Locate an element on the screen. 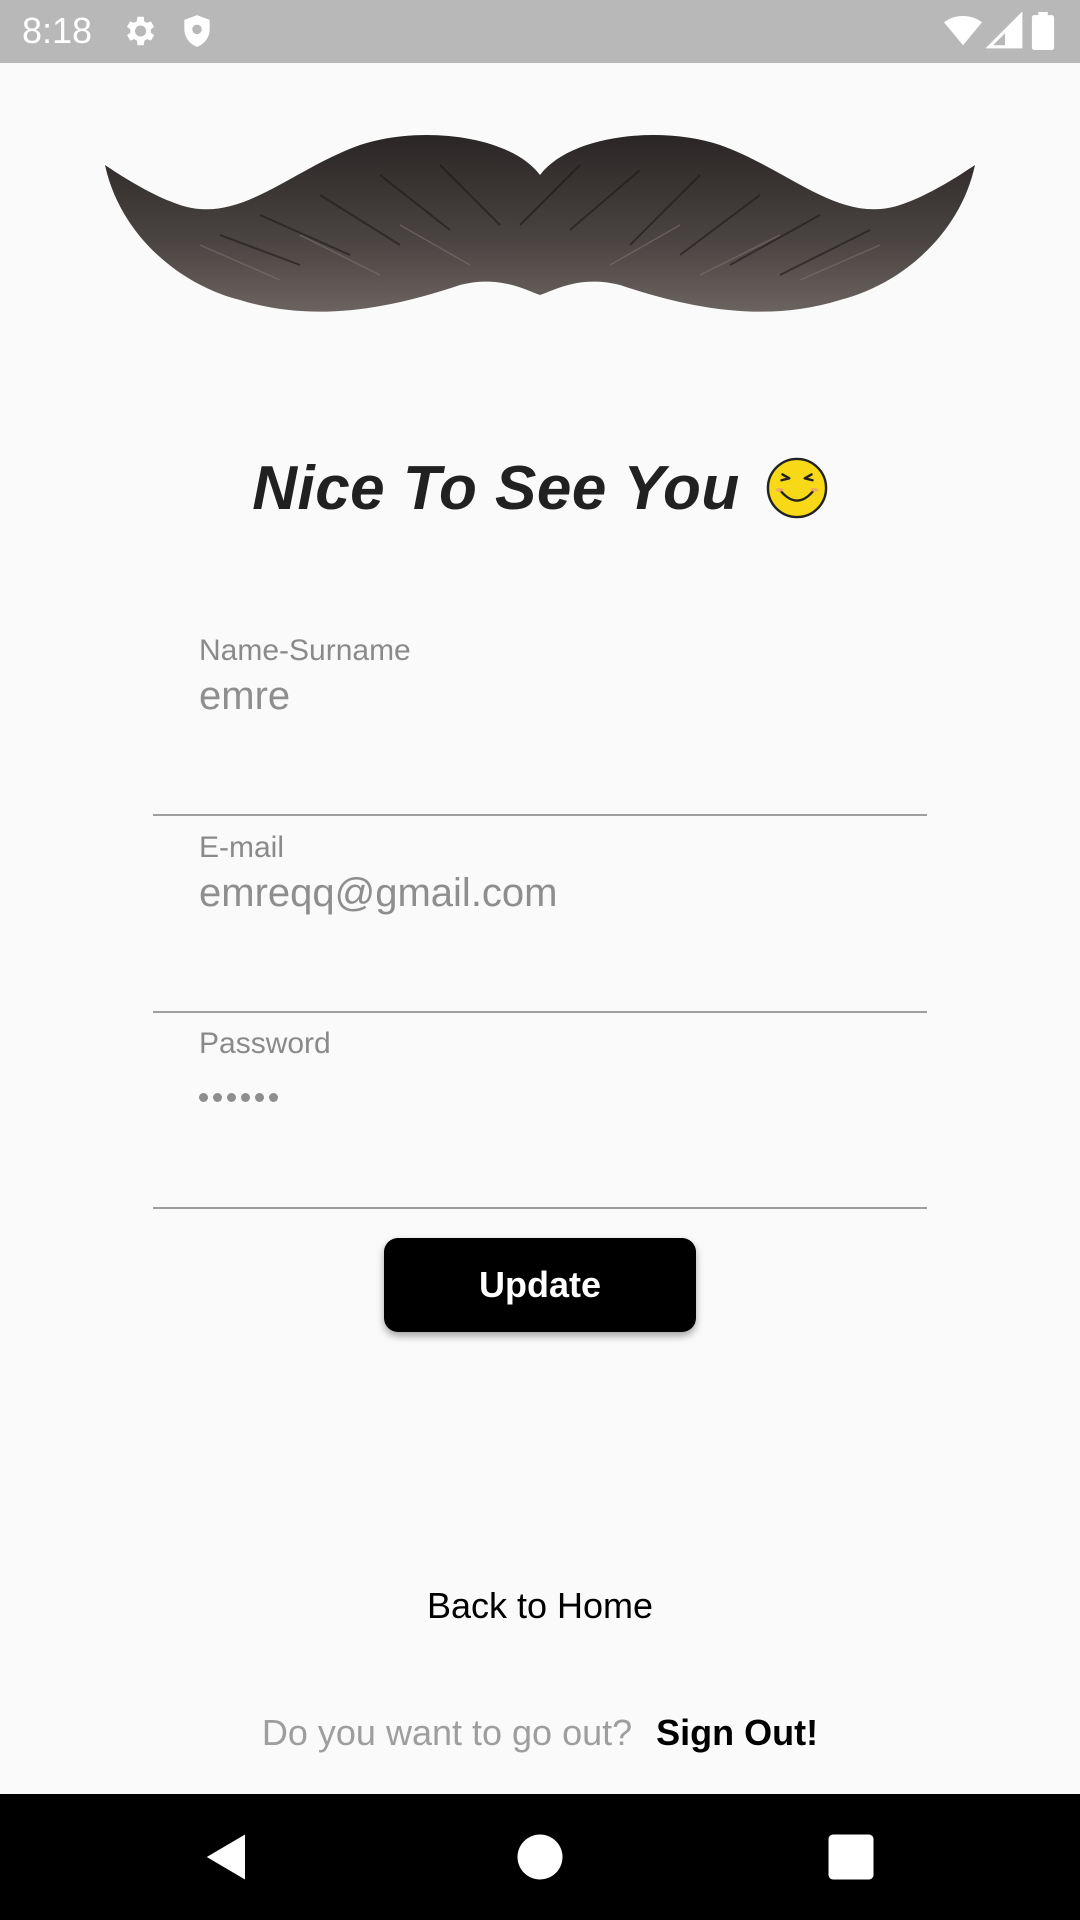 The height and width of the screenshot is (1920, 1080). navigation-bar is located at coordinates (540, 1857).